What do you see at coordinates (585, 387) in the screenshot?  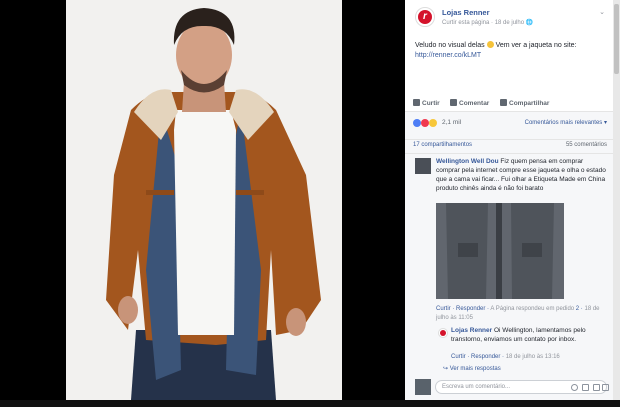 I see `camera-icon` at bounding box center [585, 387].